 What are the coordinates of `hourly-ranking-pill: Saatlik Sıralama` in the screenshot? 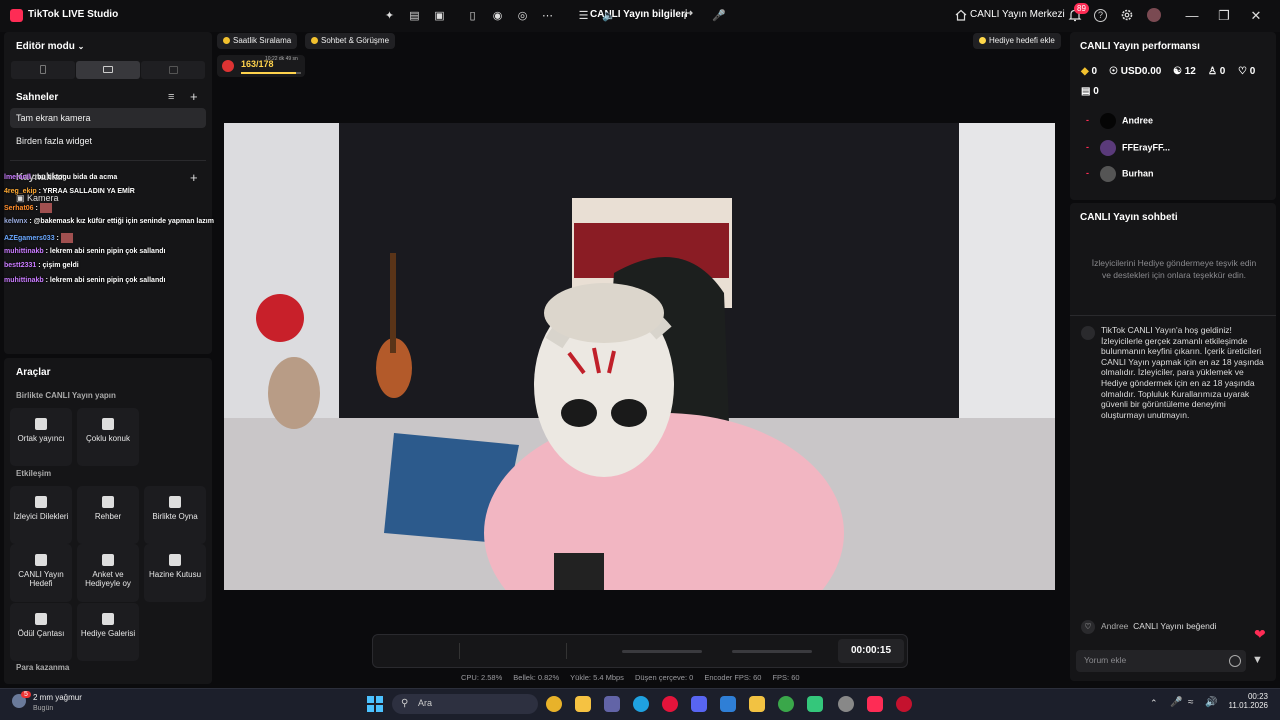 It's located at (257, 41).